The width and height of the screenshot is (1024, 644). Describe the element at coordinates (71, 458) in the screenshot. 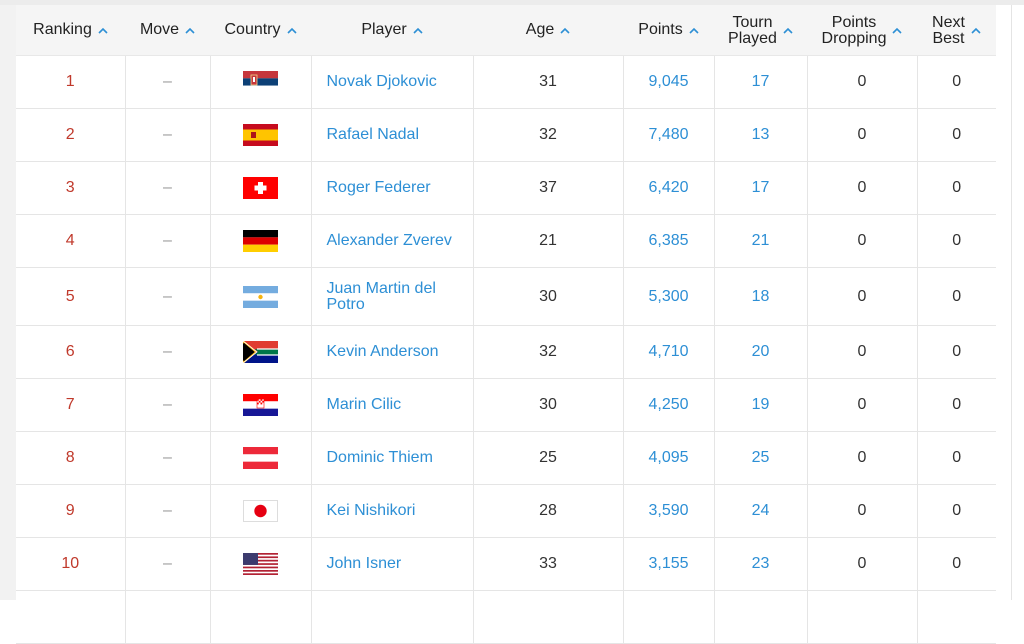

I see `rank-cell: 8` at that location.